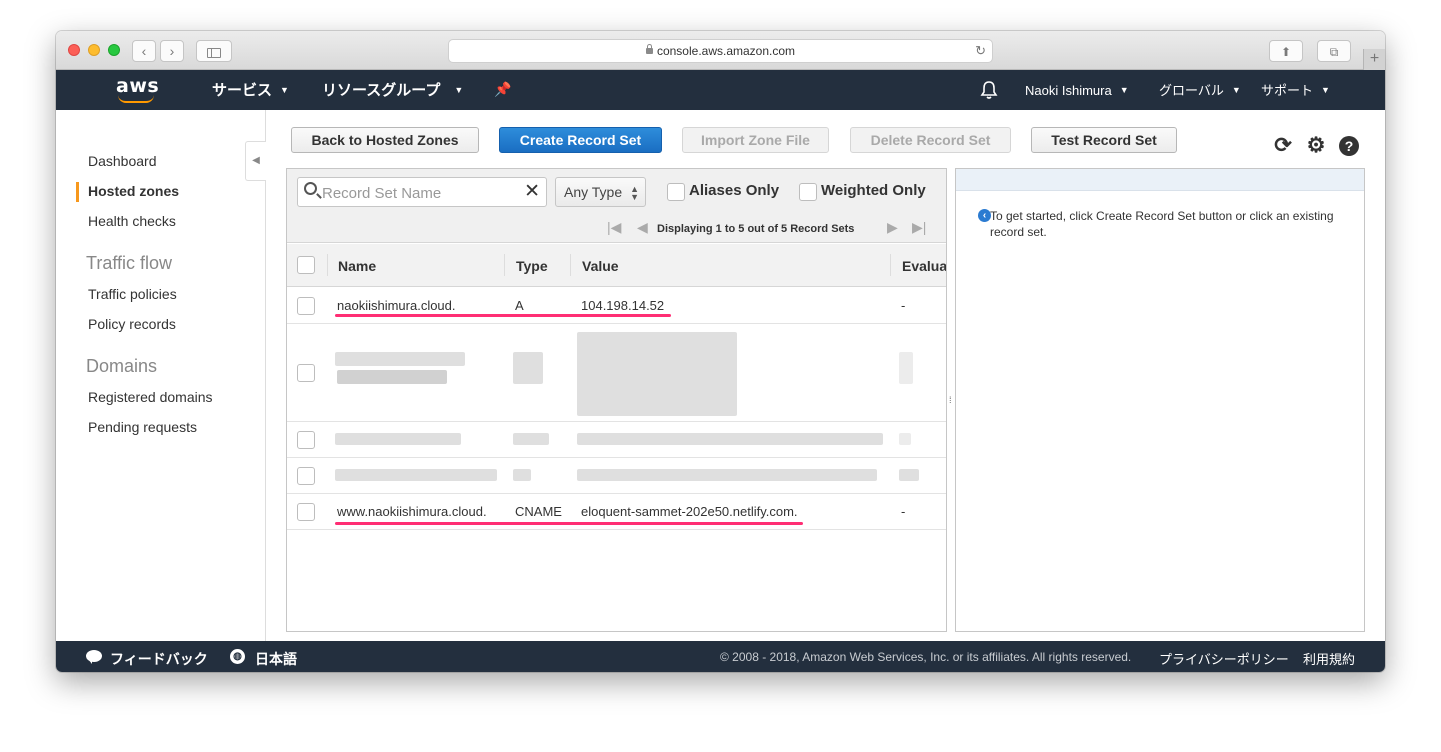 This screenshot has width=1441, height=752. I want to click on minimize-window-button, so click(94, 50).